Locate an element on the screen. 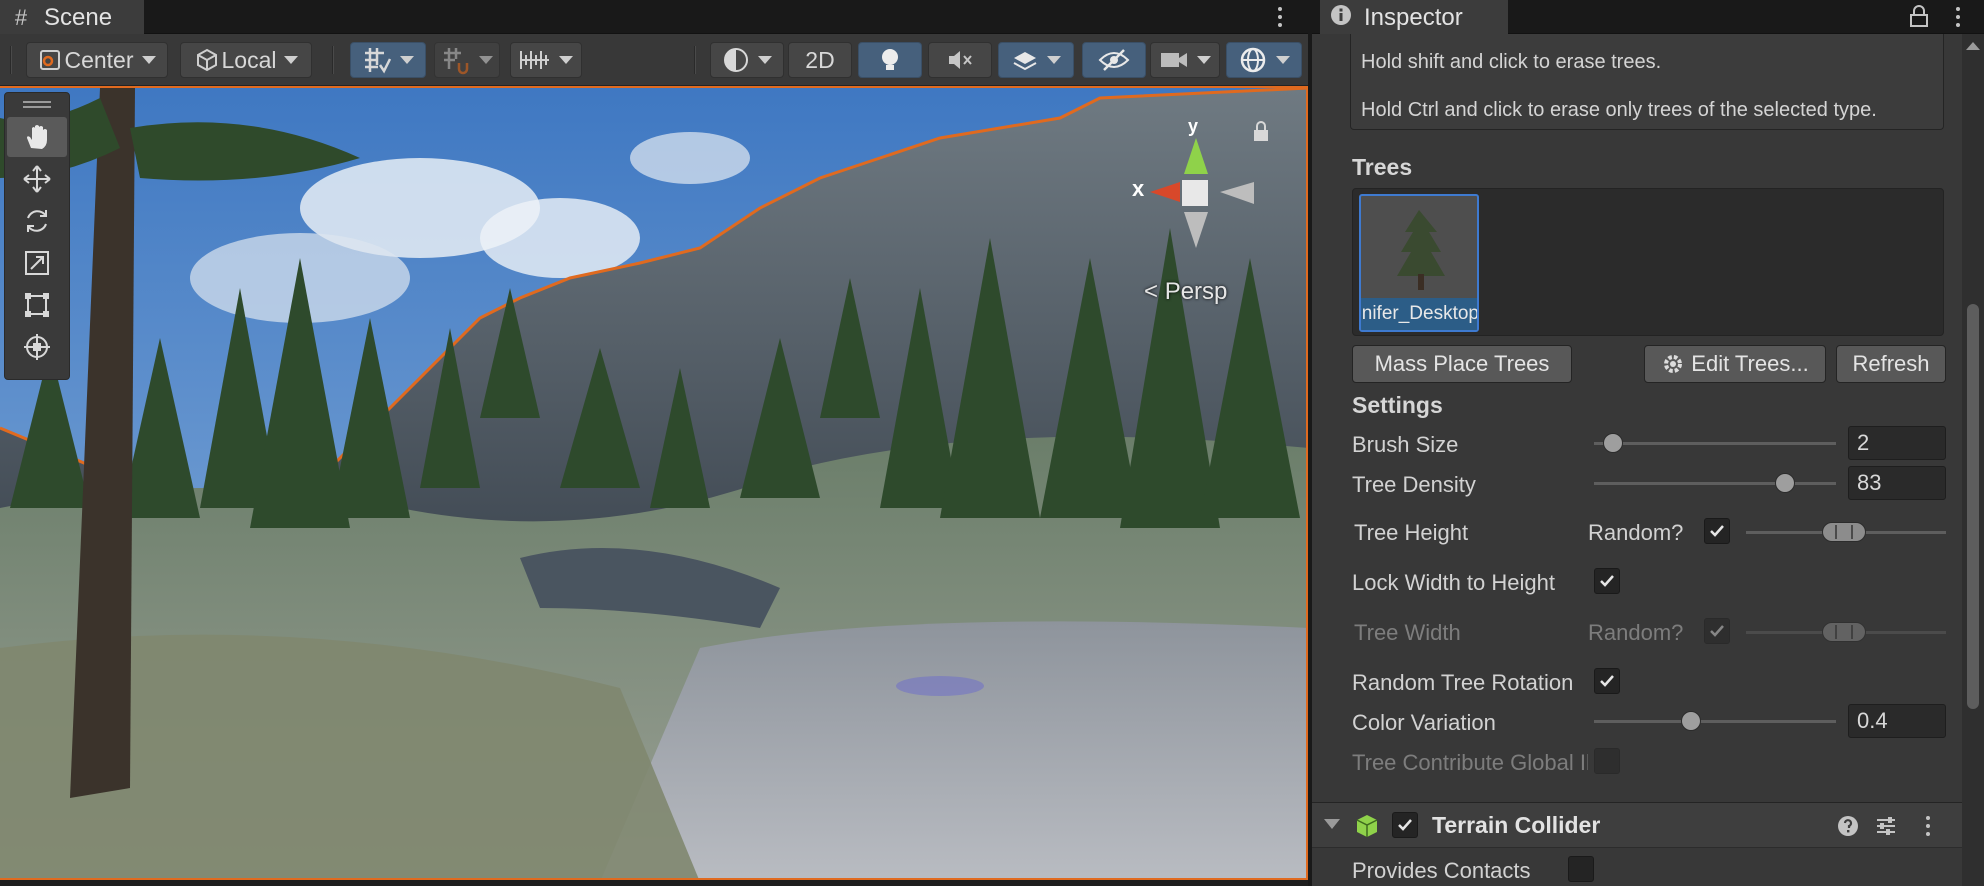 The height and width of the screenshot is (886, 1984). rotate-tool is located at coordinates (37, 221).